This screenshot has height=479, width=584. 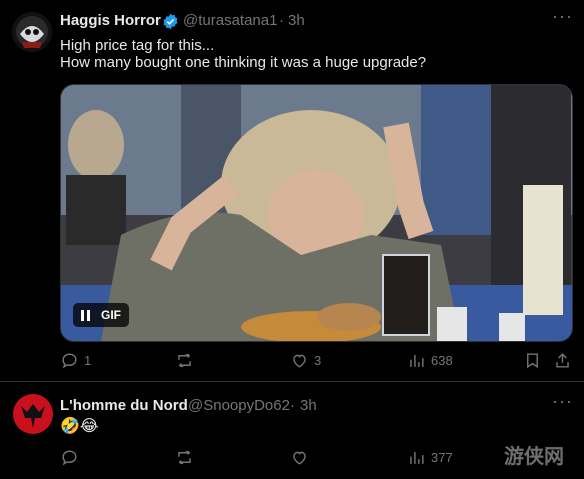 I want to click on like-button, so click(x=299, y=457).